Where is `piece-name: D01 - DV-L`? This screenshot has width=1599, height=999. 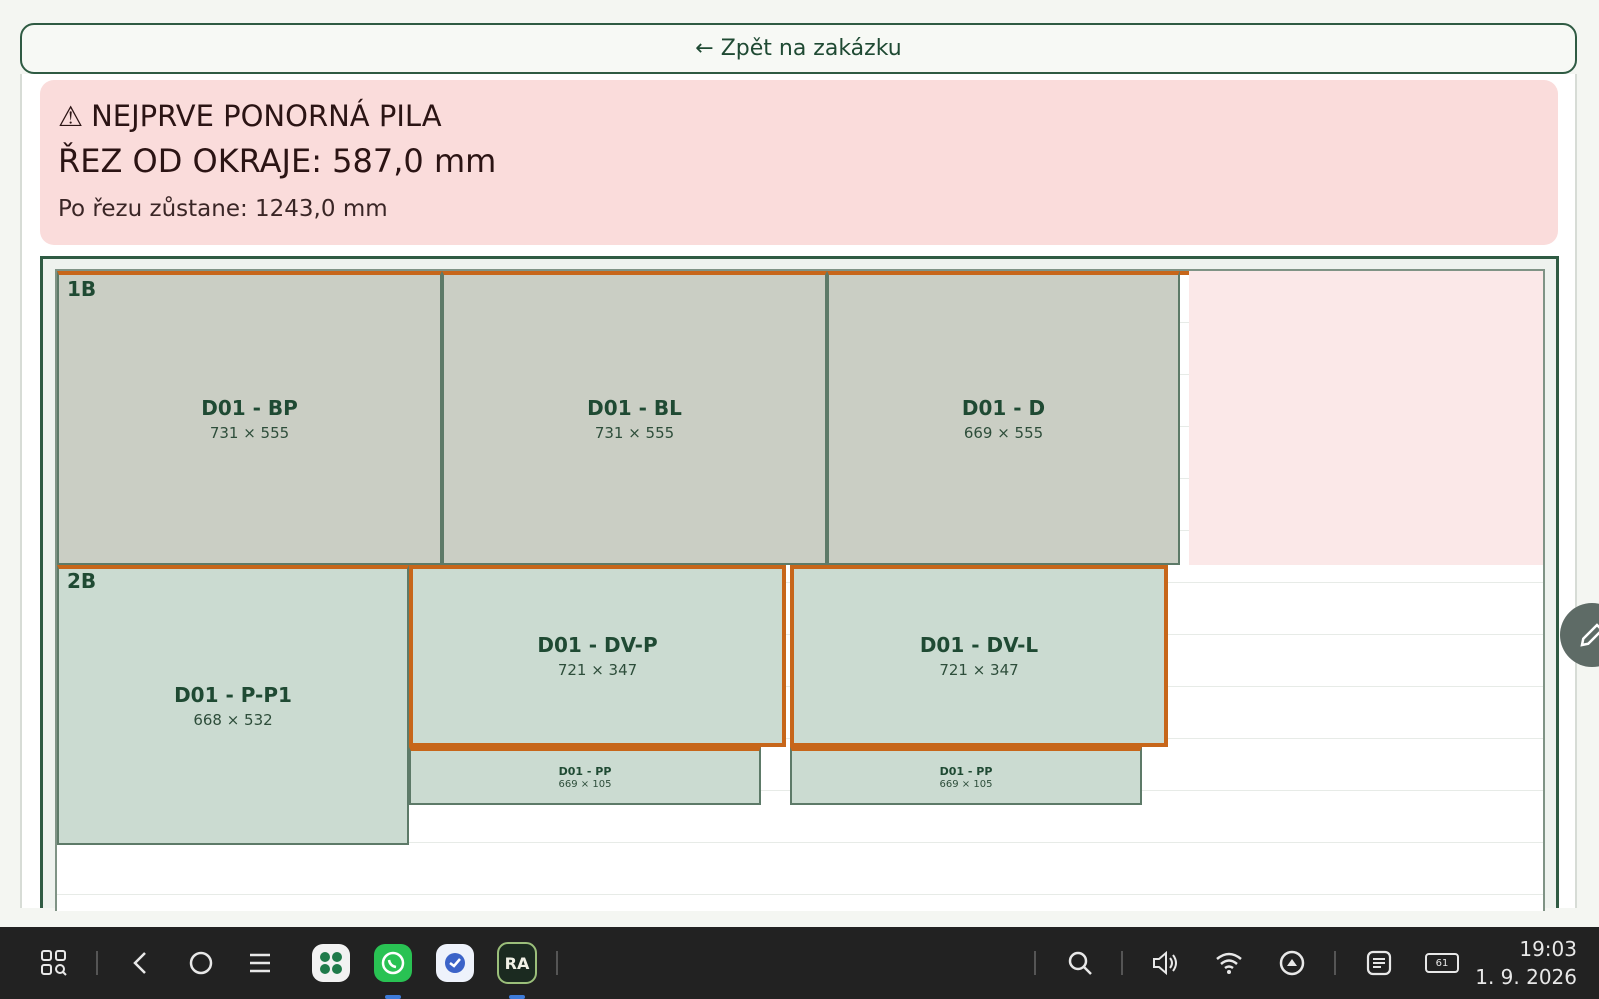 piece-name: D01 - DV-L is located at coordinates (979, 645).